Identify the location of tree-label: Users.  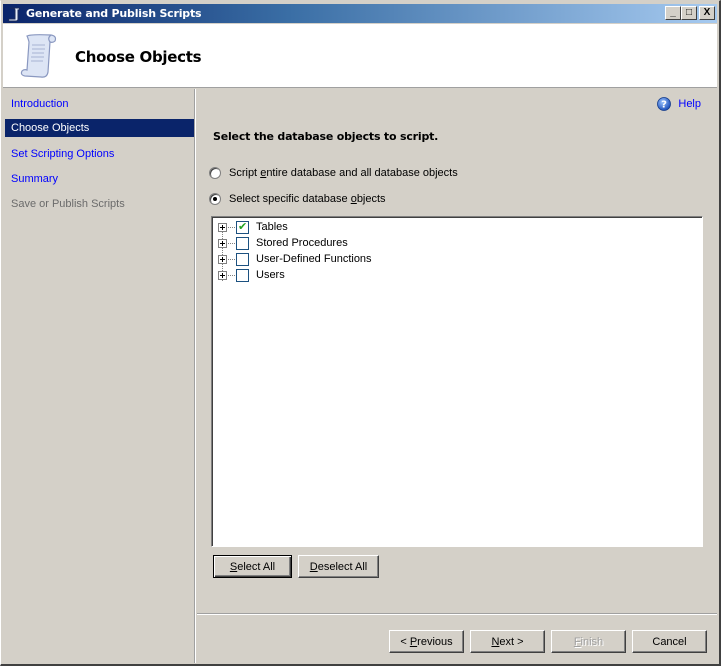
(270, 275).